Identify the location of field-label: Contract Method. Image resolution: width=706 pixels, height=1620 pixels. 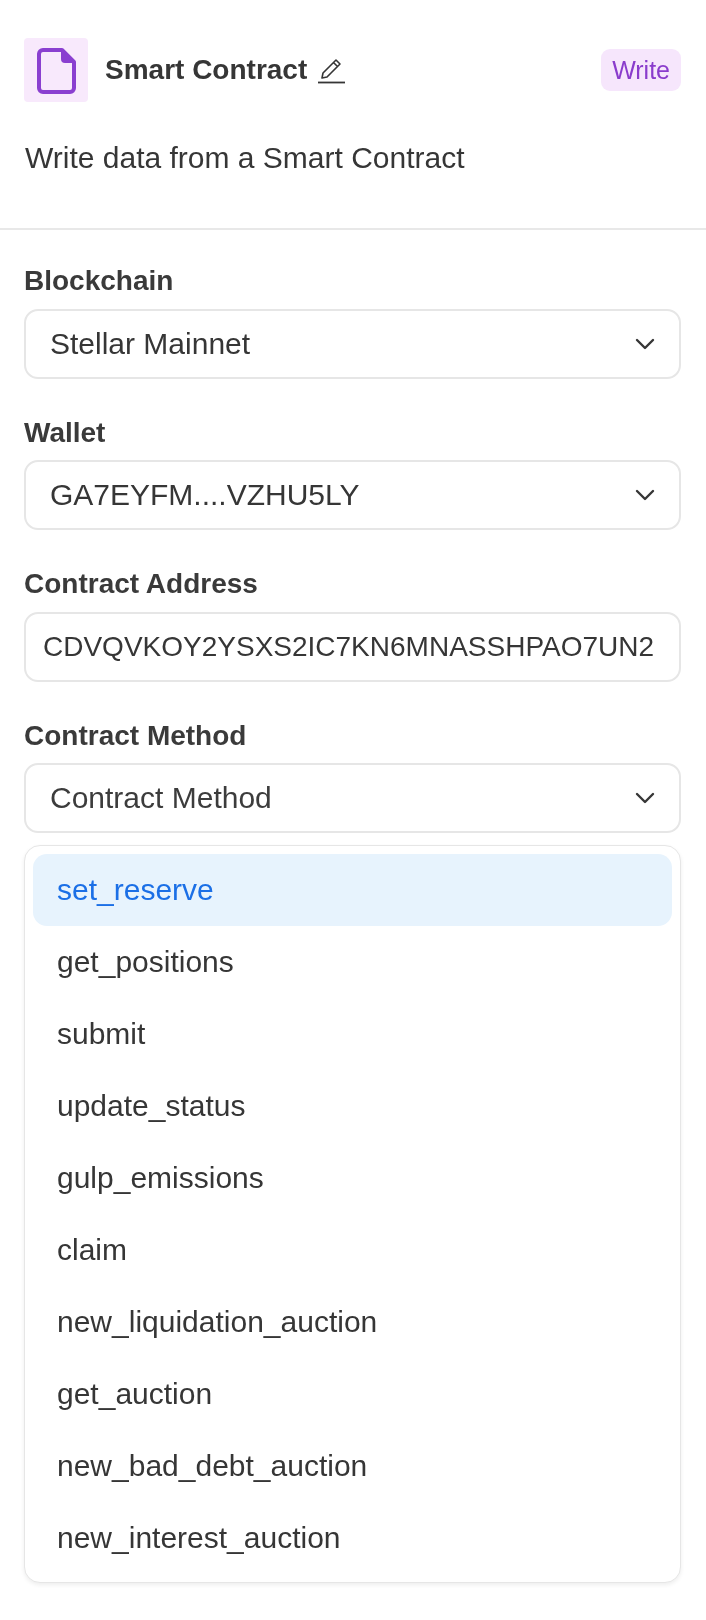
(136, 735).